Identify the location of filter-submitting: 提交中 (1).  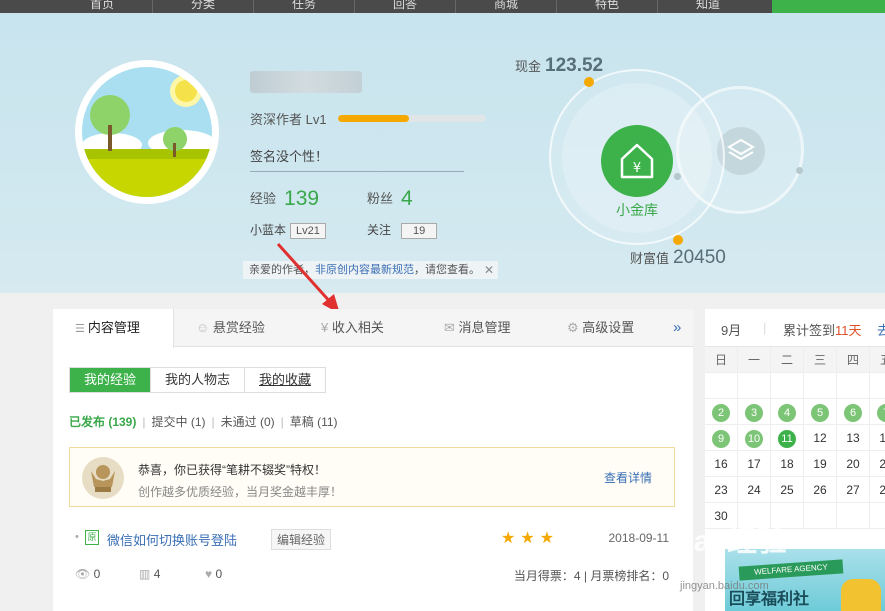
(178, 422).